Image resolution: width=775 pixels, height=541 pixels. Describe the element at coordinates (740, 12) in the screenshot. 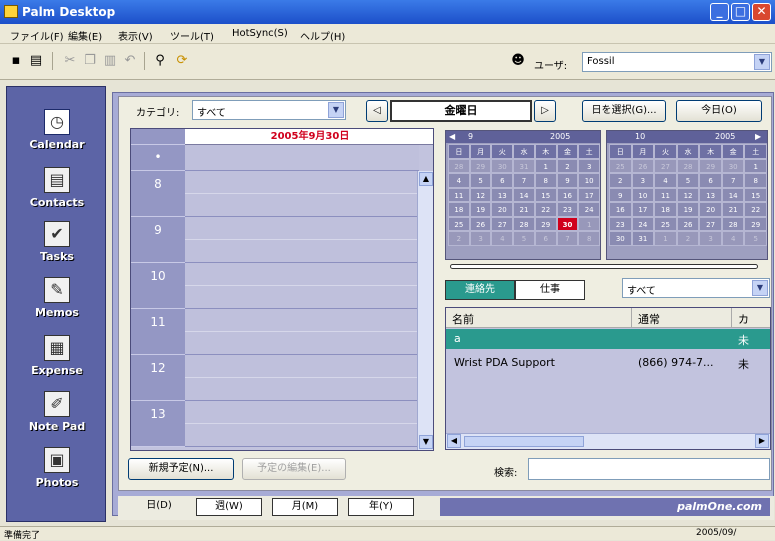

I see `maximize-button: □` at that location.